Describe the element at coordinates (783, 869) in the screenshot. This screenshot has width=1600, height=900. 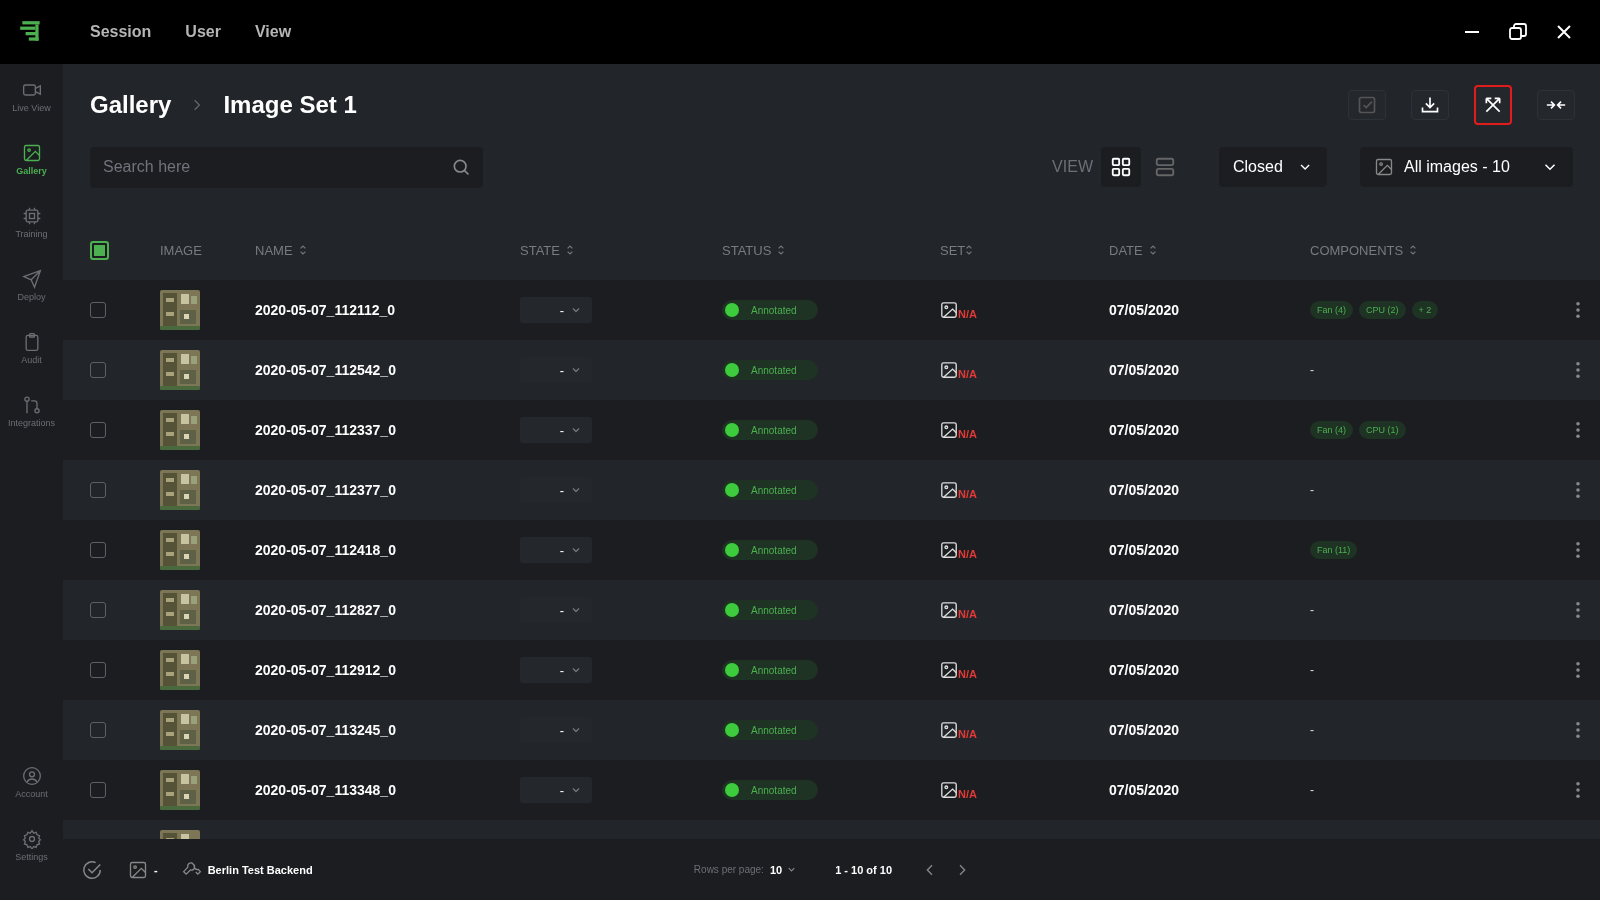
I see `rows-per-page-select: 10` at that location.